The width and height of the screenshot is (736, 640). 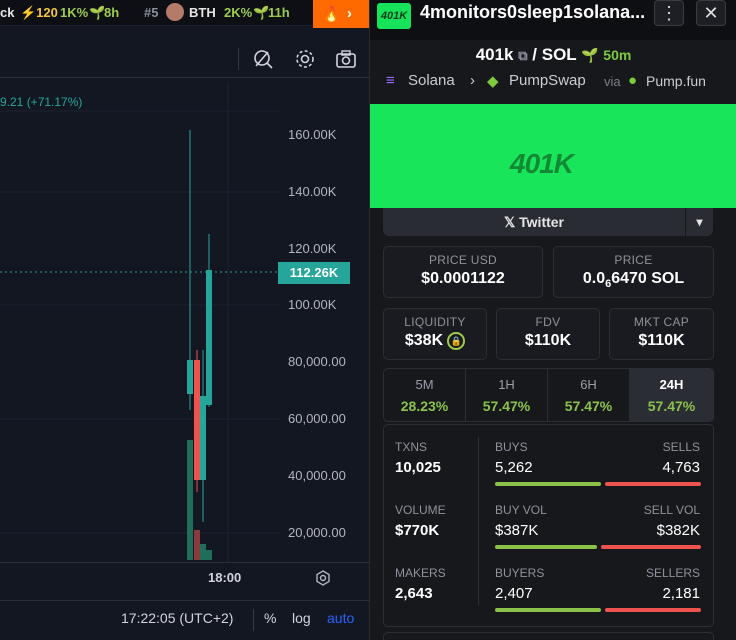 I want to click on tab-change: 28.23%, so click(x=424, y=406).